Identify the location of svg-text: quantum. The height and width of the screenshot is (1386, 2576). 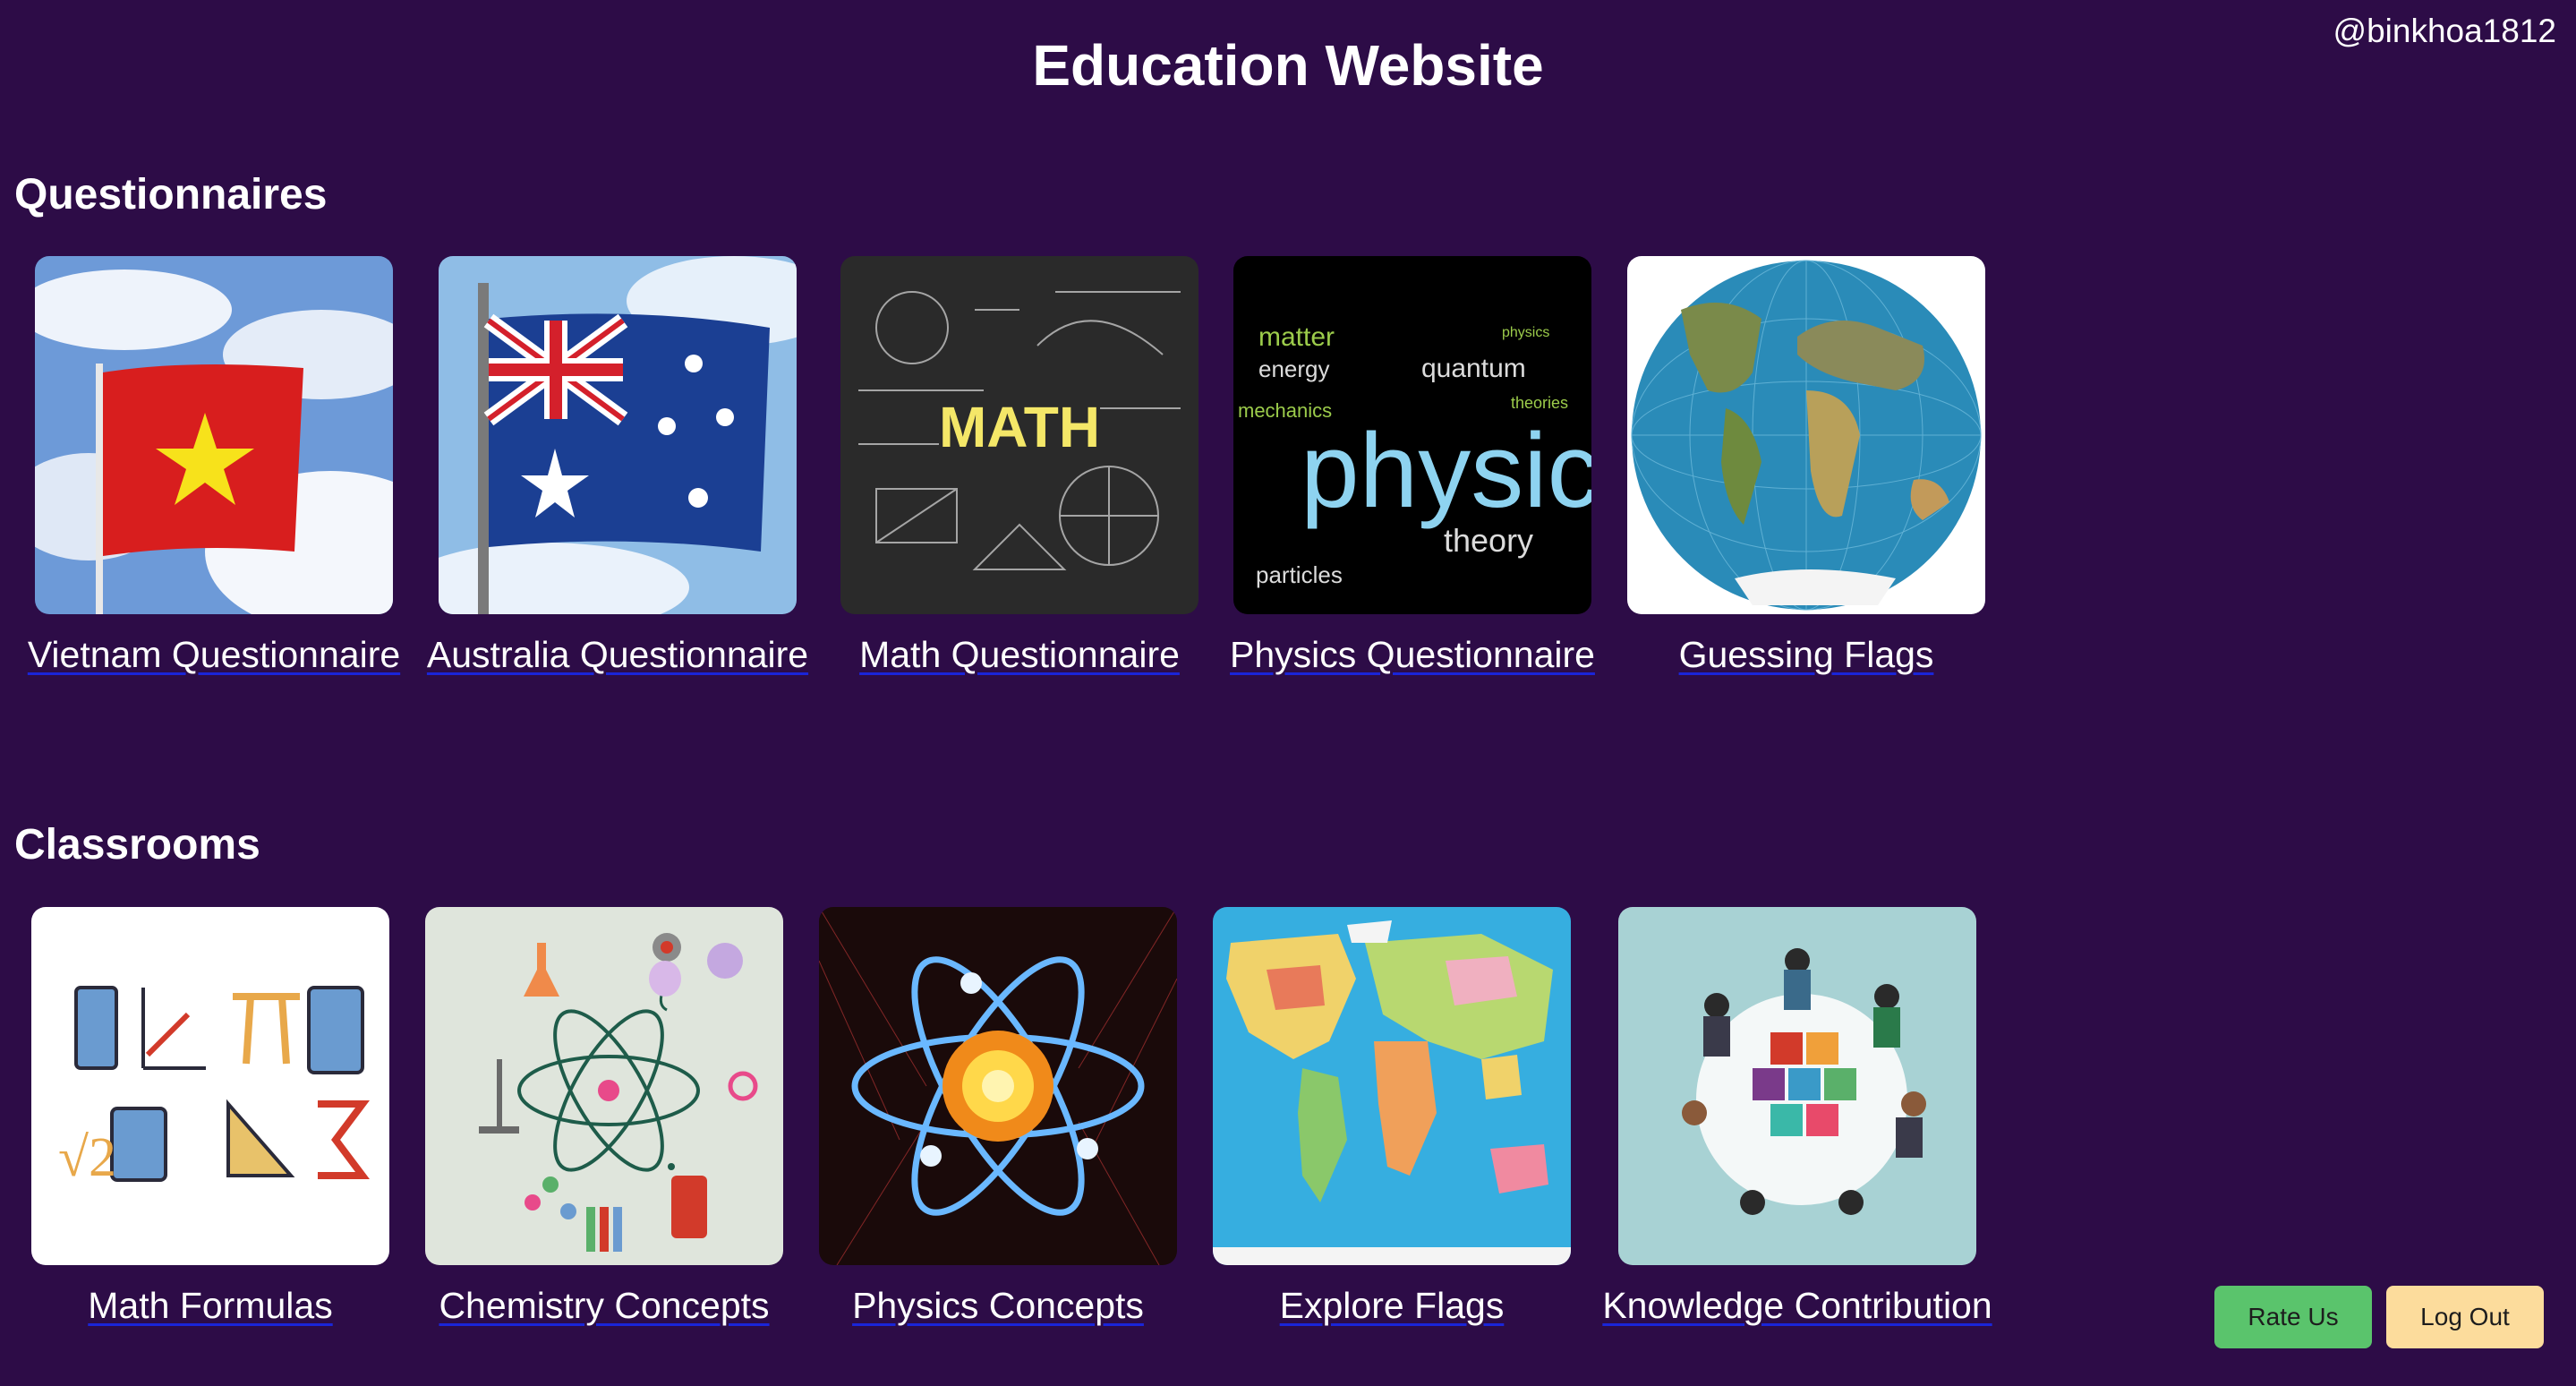
(1473, 368).